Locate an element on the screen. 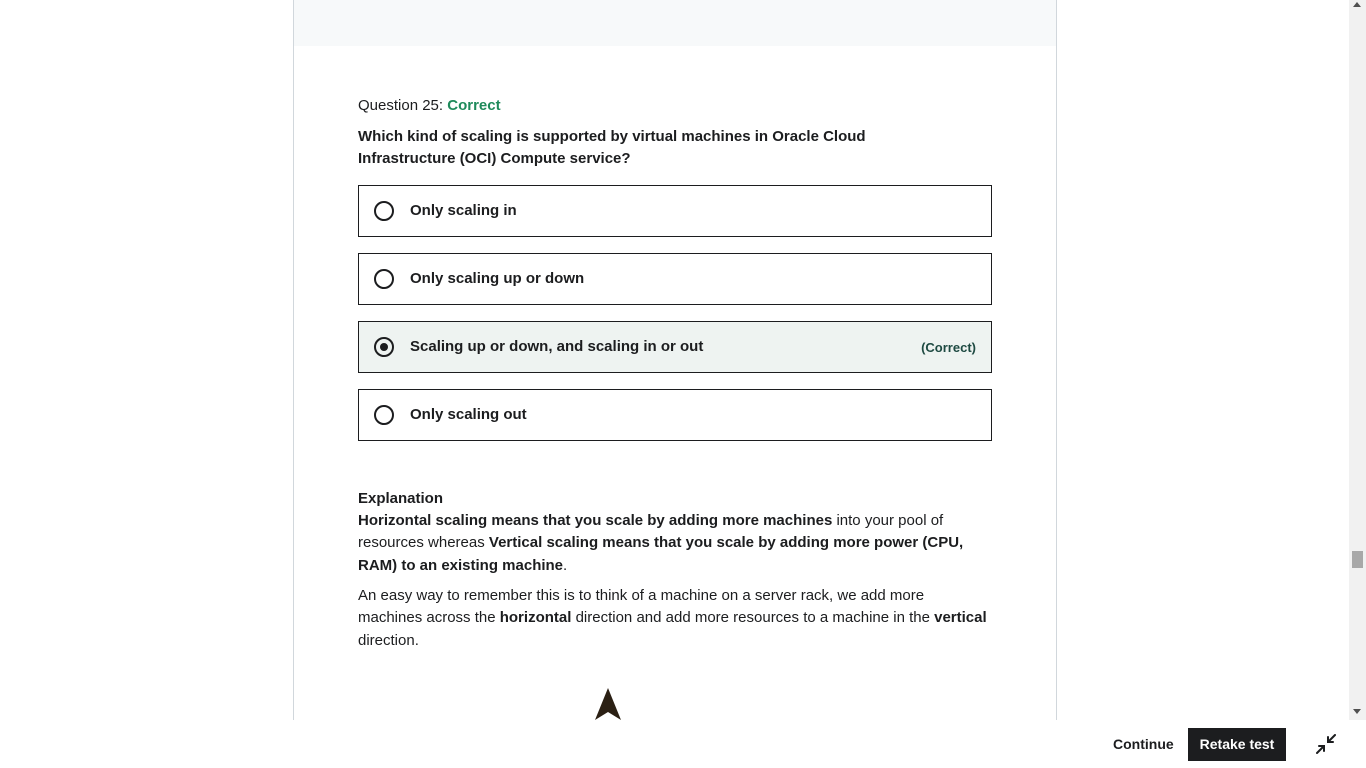  question-number: Question 25: is located at coordinates (403, 105).